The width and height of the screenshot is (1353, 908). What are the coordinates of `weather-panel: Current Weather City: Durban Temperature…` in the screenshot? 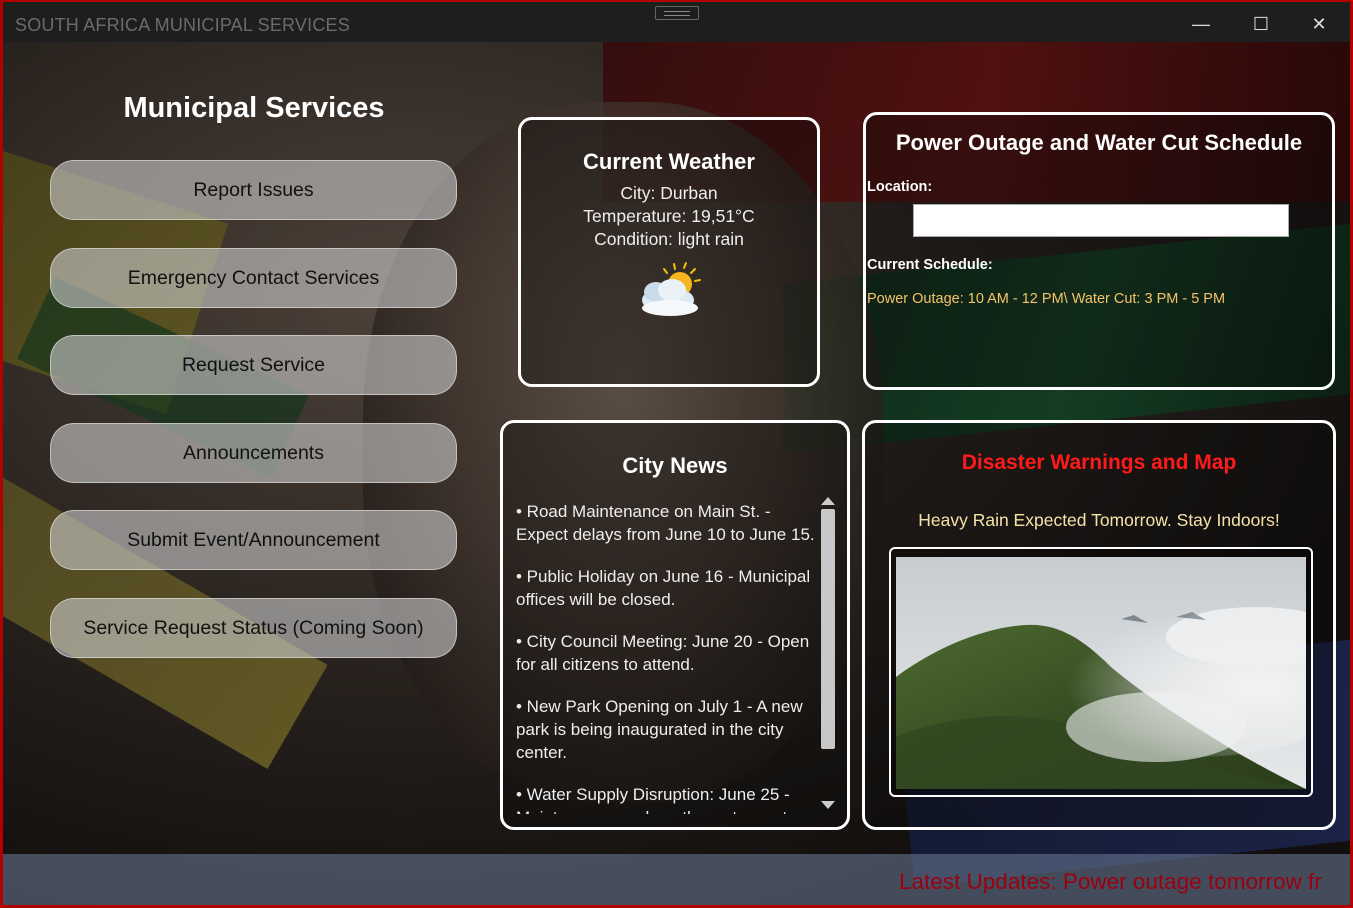 It's located at (669, 252).